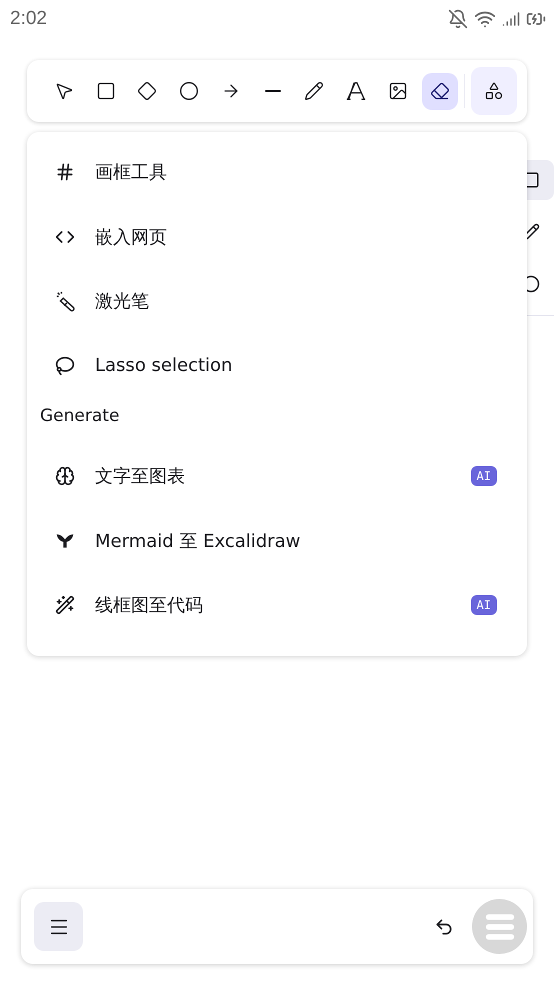 The image size is (554, 985). Describe the element at coordinates (356, 91) in the screenshot. I see `letter-a-icon` at that location.